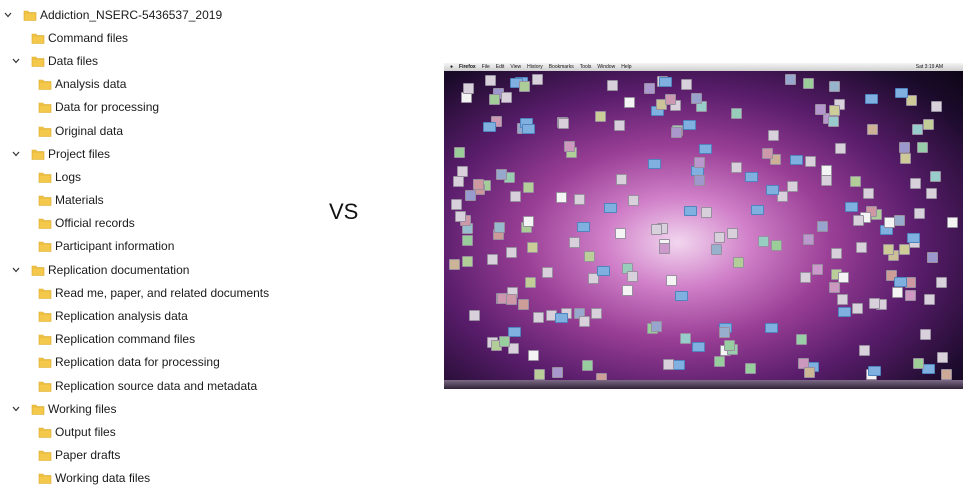 The width and height of the screenshot is (972, 497). What do you see at coordinates (150, 478) in the screenshot?
I see `tree-item: Working data files` at bounding box center [150, 478].